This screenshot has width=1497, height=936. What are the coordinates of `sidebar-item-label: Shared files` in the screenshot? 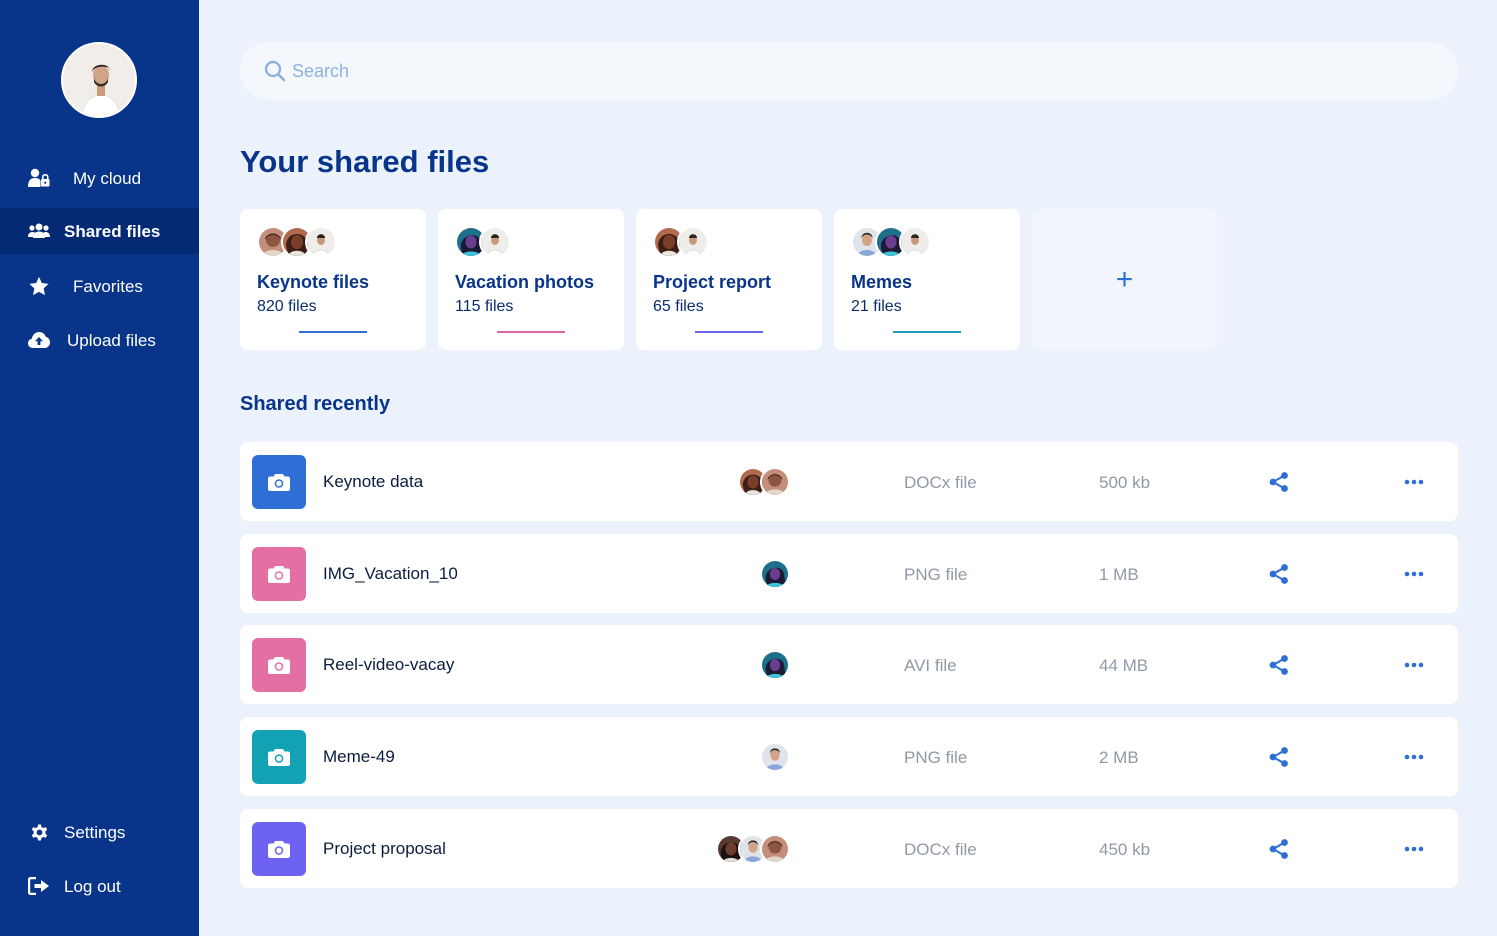 It's located at (112, 231).